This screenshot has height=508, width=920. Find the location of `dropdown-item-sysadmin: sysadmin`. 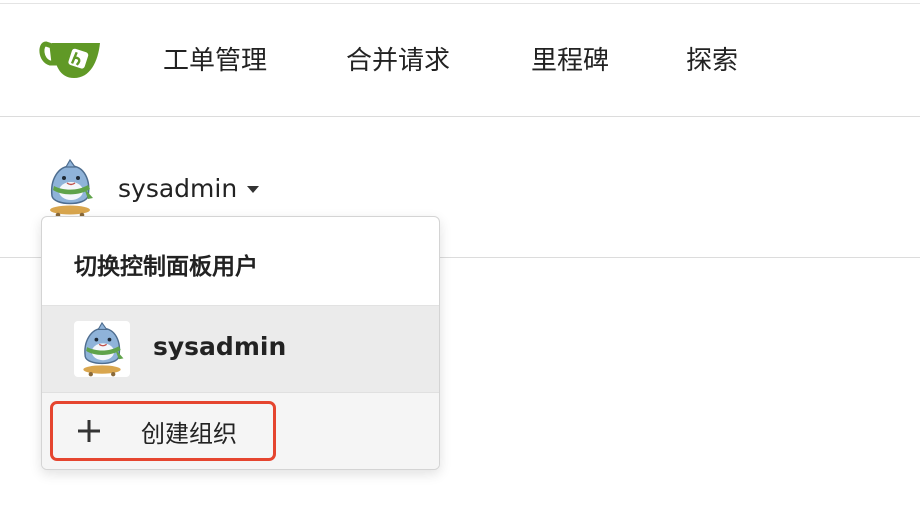

dropdown-item-sysadmin: sysadmin is located at coordinates (240, 349).